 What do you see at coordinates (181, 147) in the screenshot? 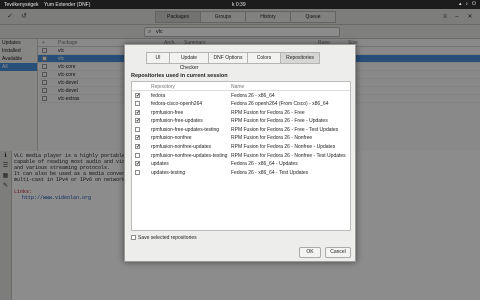
I see `repository-id: rpmfusion-nonfree-updates` at bounding box center [181, 147].